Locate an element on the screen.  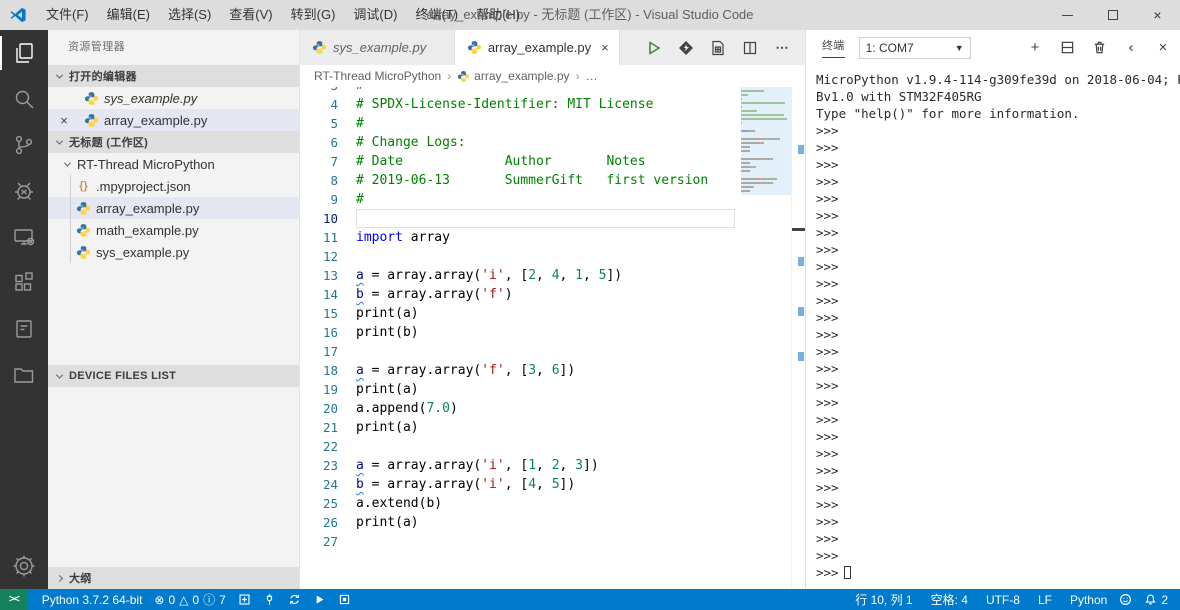
code-line-15: 15 print(a) is located at coordinates (520, 313).